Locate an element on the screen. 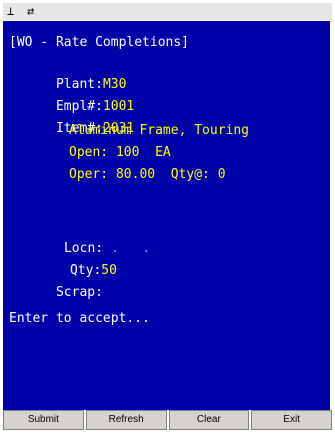 Image resolution: width=335 pixels, height=433 pixels. locn-row: Locn:. . is located at coordinates (83, 237).